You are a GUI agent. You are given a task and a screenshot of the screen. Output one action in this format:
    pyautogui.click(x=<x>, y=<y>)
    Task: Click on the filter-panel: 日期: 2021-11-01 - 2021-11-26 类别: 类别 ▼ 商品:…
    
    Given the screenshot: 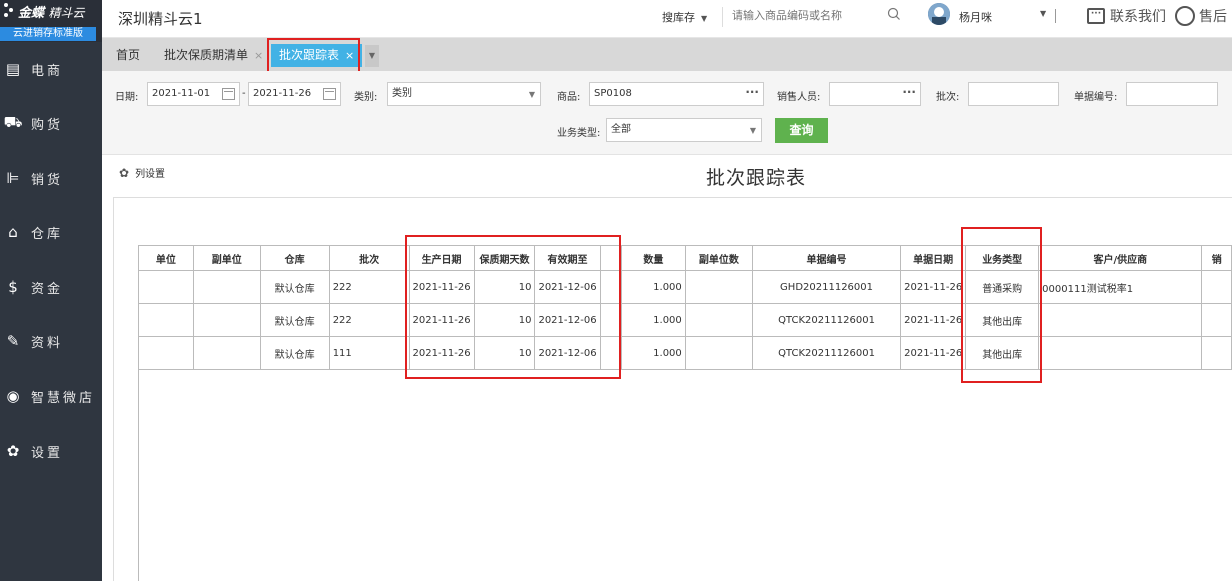 What is the action you would take?
    pyautogui.click(x=667, y=113)
    